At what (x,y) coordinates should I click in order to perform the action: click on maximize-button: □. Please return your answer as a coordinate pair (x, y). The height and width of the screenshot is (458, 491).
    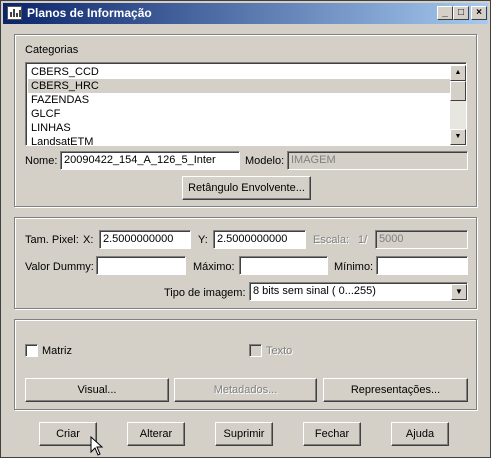
    Looking at the image, I should click on (461, 13).